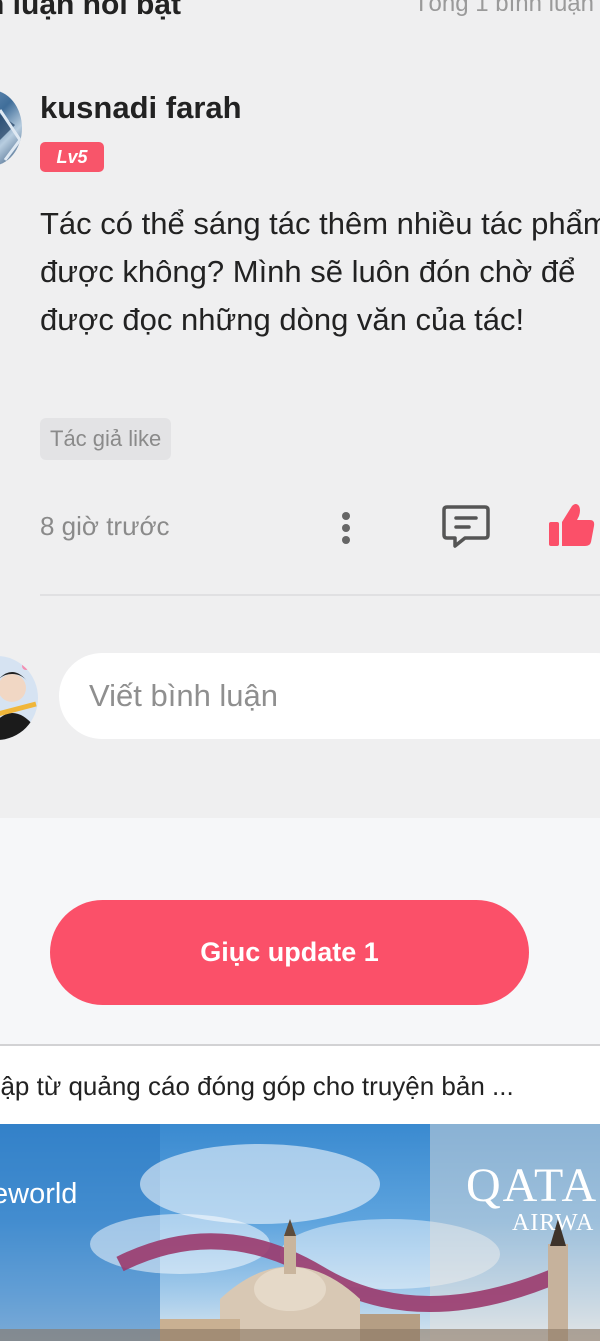 This screenshot has height=1341, width=600. I want to click on thumbs-up-icon, so click(572, 525).